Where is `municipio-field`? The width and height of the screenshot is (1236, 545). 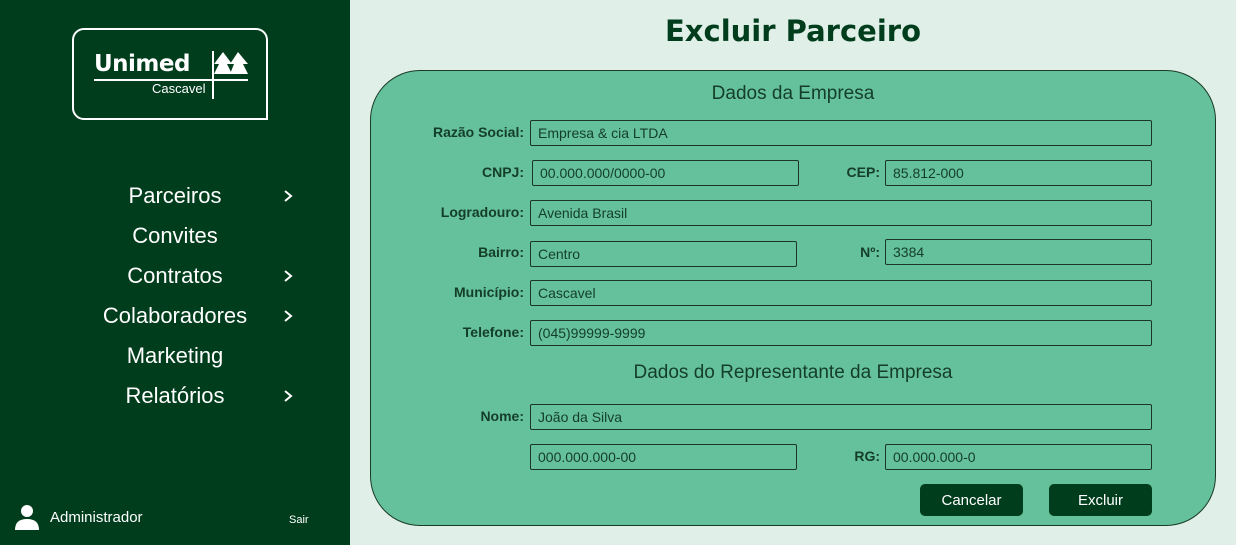 municipio-field is located at coordinates (841, 293).